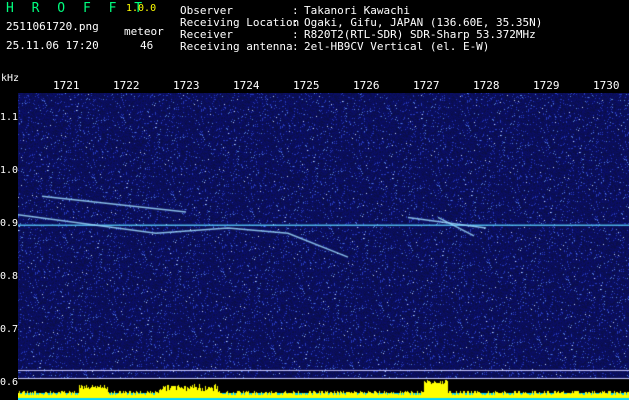  Describe the element at coordinates (236, 46) in the screenshot. I see `antenna-label: Receiving antenna` at that location.